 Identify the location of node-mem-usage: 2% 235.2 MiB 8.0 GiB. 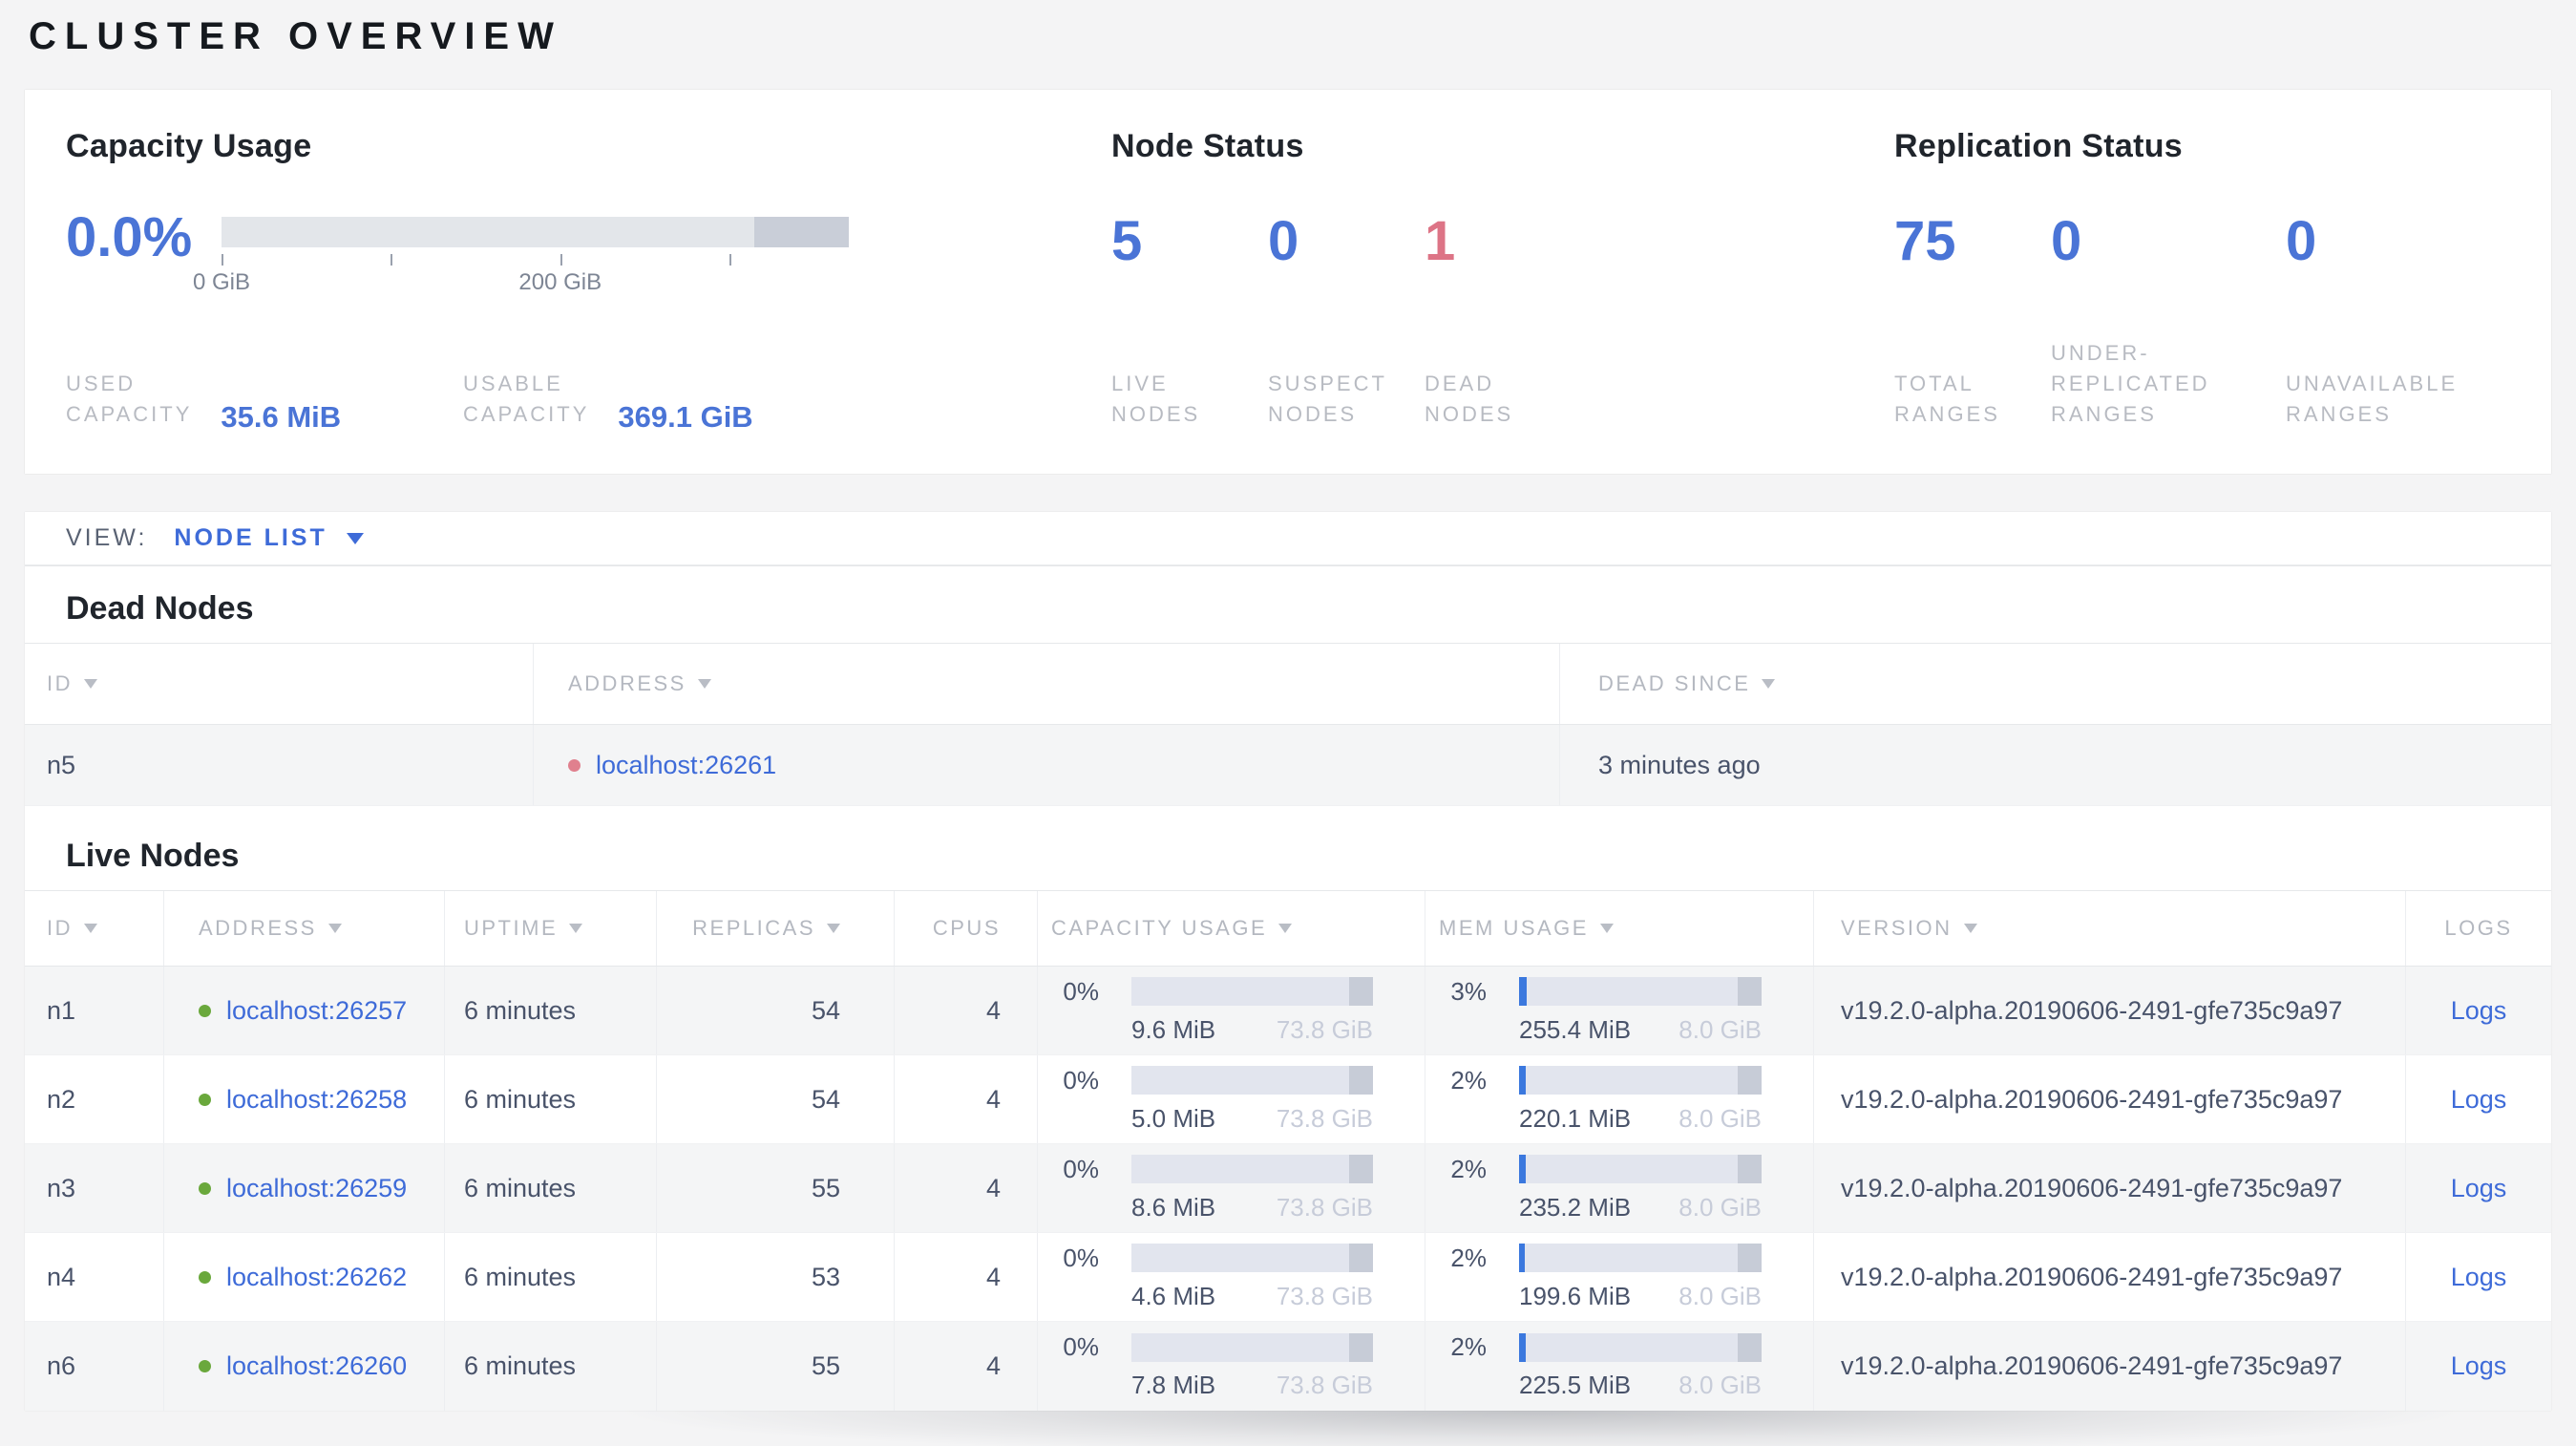
(1619, 1188).